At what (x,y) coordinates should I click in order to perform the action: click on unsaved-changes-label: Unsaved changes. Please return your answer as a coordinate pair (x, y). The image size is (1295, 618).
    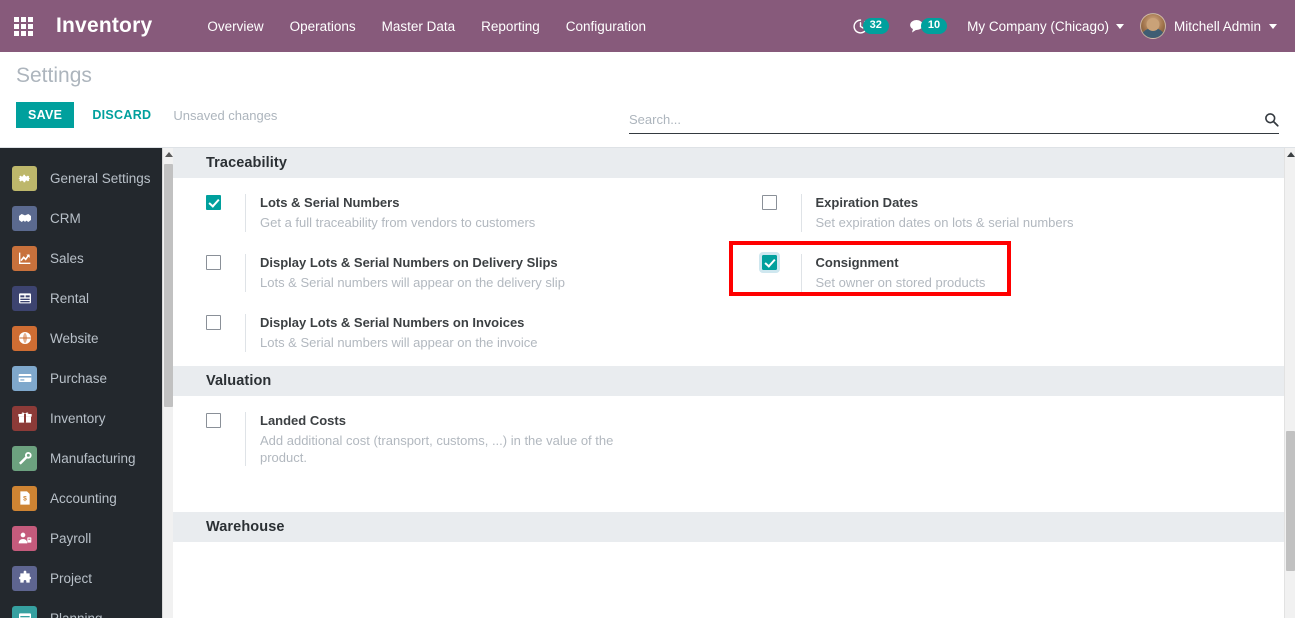
    Looking at the image, I should click on (225, 115).